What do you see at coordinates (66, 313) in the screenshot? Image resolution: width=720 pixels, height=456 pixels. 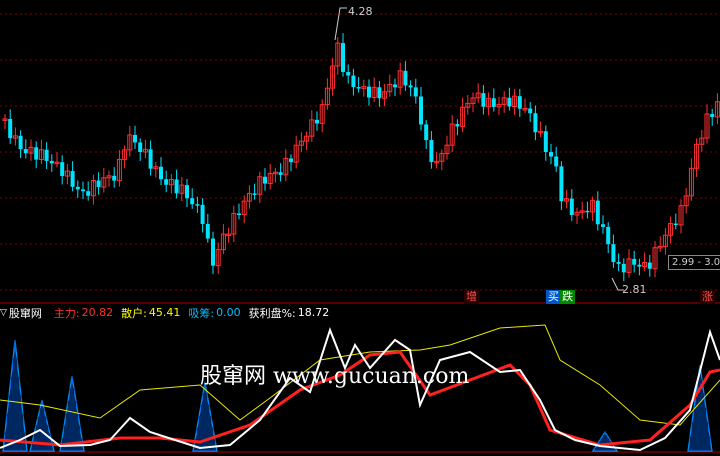 I see `indicator-main-label: 主力:` at bounding box center [66, 313].